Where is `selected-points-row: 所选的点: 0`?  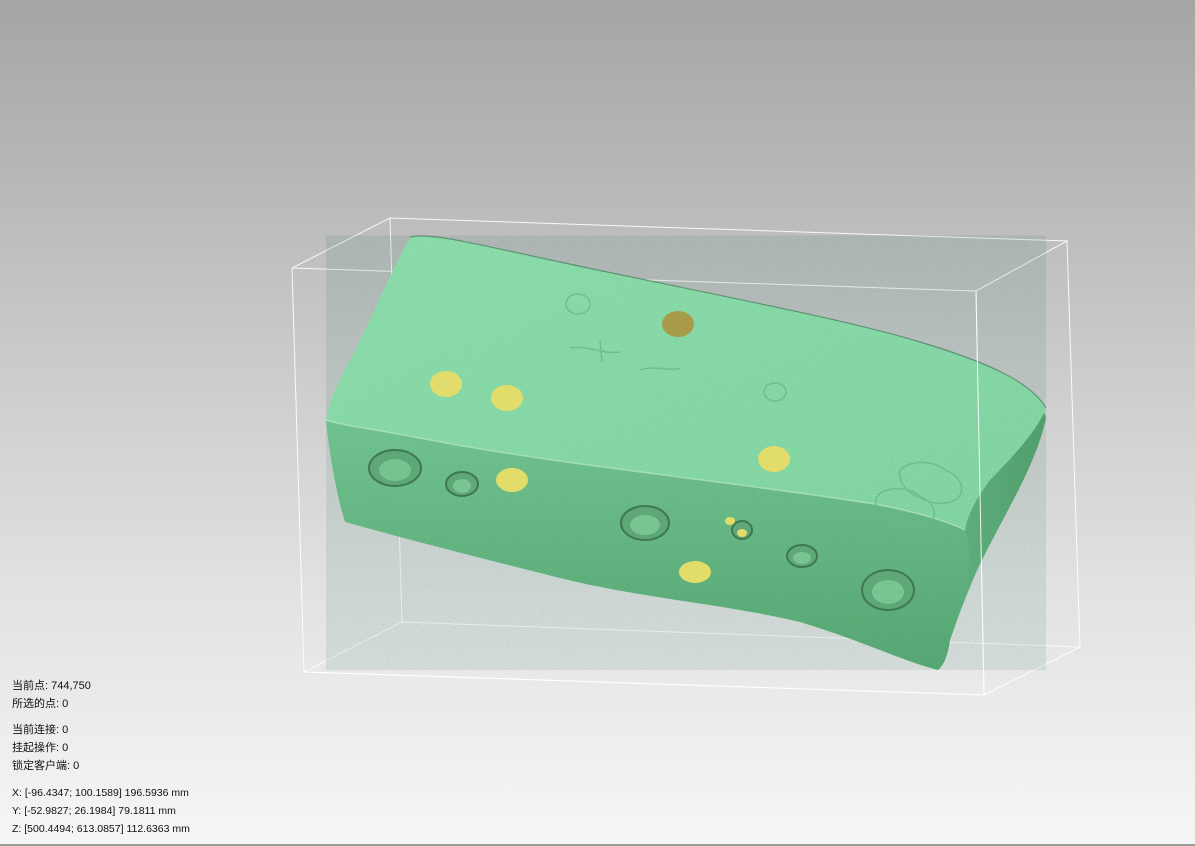
selected-points-row: 所选的点: 0 is located at coordinates (51, 704).